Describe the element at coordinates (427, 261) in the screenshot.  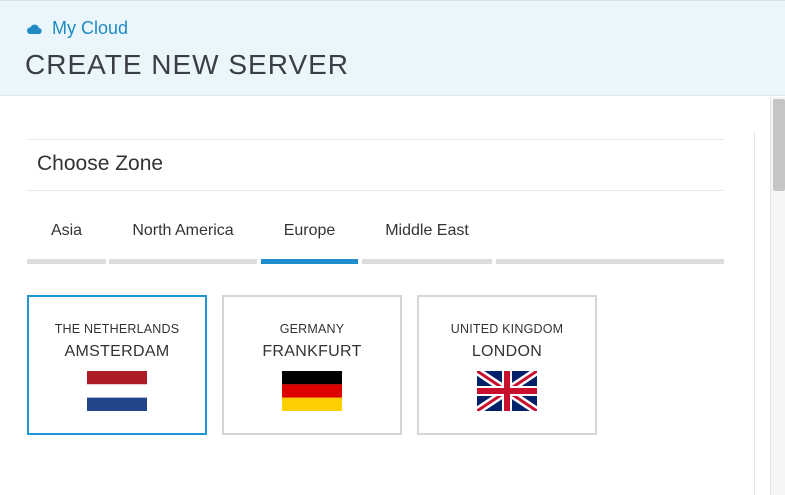
I see `tab-indicator-middle-east` at that location.